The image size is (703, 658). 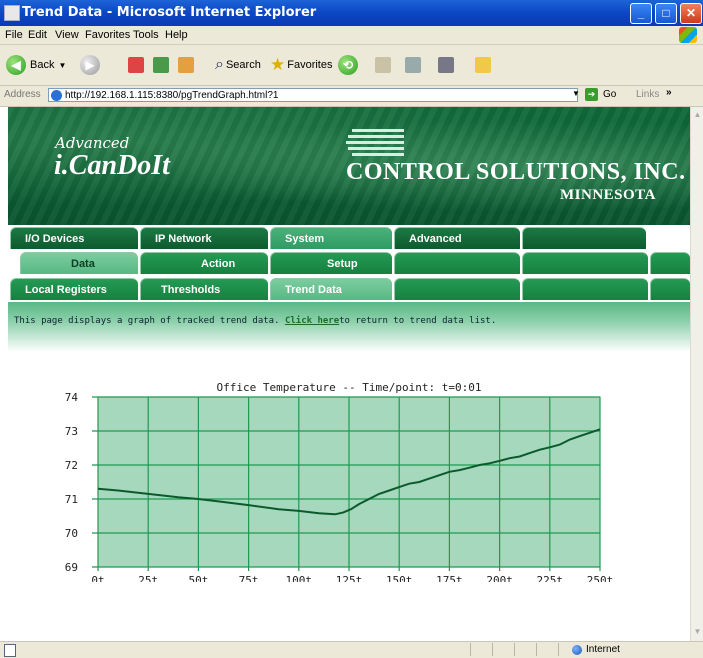 What do you see at coordinates (351, 35) in the screenshot?
I see `menu-bar: File Edit View Favorites Tools Help` at bounding box center [351, 35].